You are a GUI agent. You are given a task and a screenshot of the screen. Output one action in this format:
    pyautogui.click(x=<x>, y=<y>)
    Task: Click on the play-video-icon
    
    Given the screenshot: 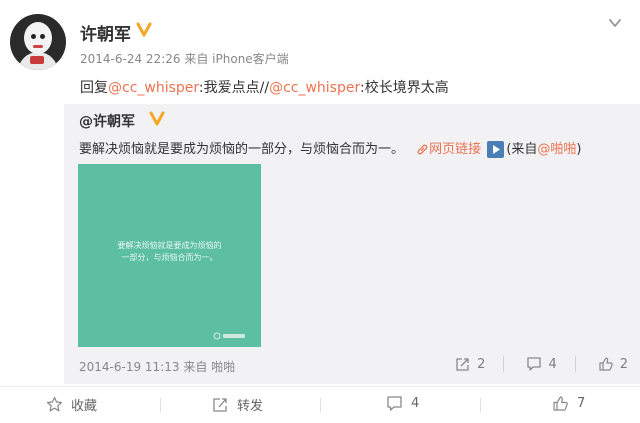 What is the action you would take?
    pyautogui.click(x=496, y=149)
    